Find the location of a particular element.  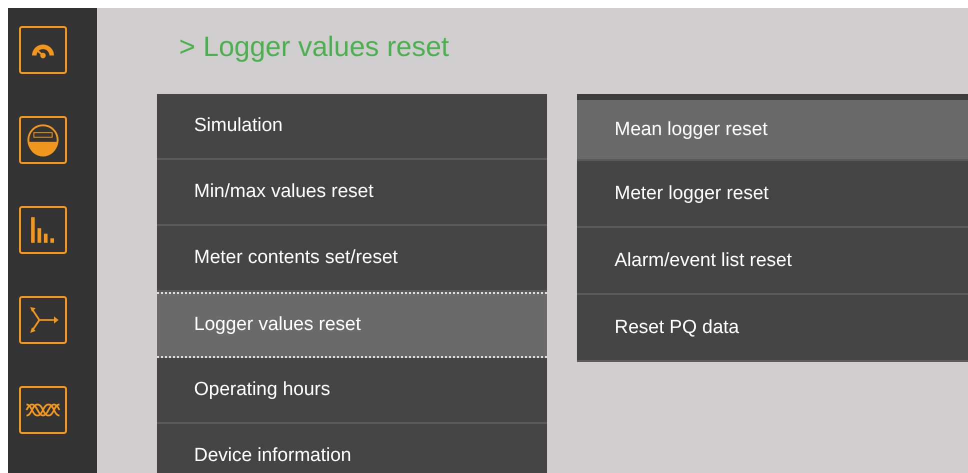

waveform-icon is located at coordinates (42, 410).